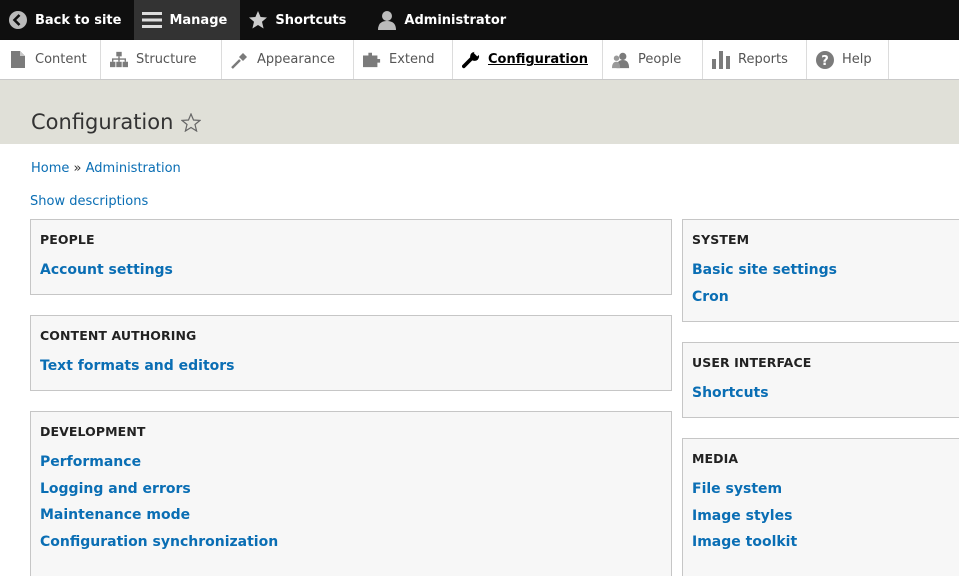 This screenshot has width=959, height=576. I want to click on performance-link: Performance, so click(159, 467).